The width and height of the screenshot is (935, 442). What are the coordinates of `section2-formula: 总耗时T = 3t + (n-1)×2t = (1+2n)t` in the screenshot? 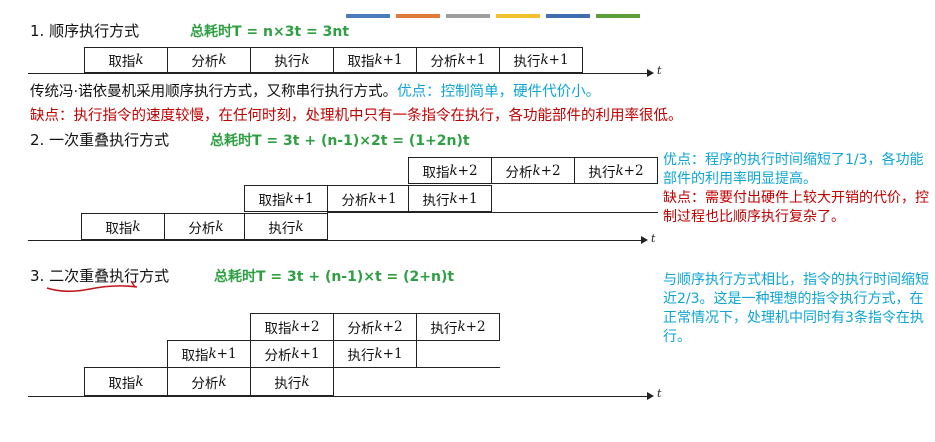 It's located at (340, 141).